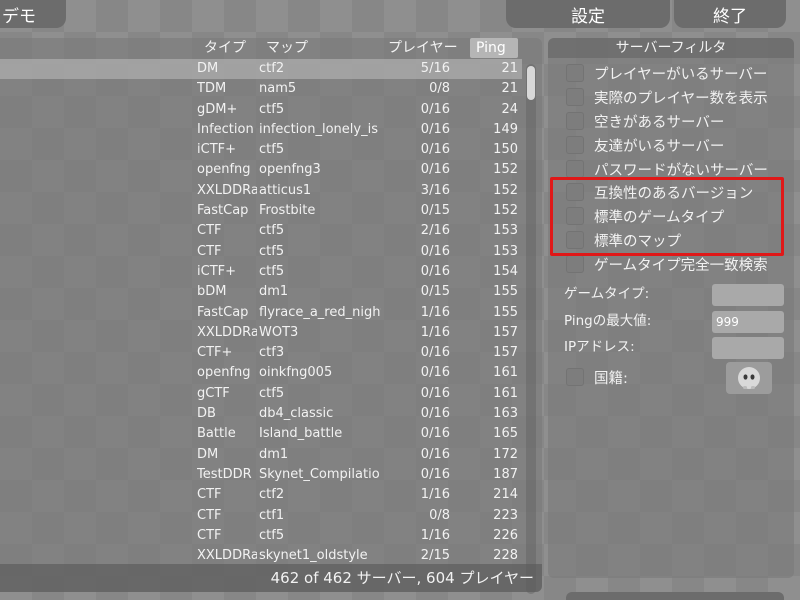  I want to click on server-row: bDM dm1 0/15 155, so click(261, 292).